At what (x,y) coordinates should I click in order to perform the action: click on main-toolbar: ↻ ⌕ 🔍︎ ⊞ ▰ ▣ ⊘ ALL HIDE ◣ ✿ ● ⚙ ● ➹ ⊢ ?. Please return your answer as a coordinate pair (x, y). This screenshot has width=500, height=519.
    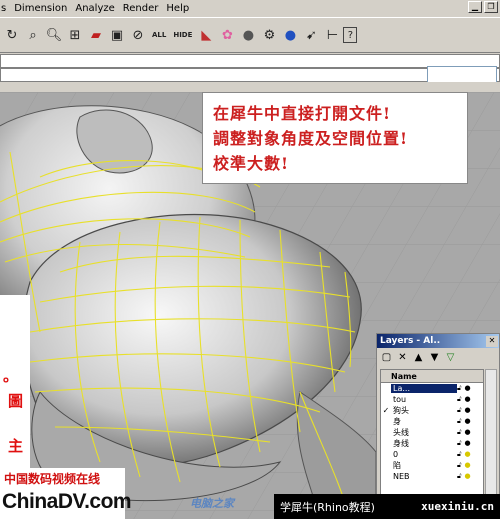
    Looking at the image, I should click on (250, 35).